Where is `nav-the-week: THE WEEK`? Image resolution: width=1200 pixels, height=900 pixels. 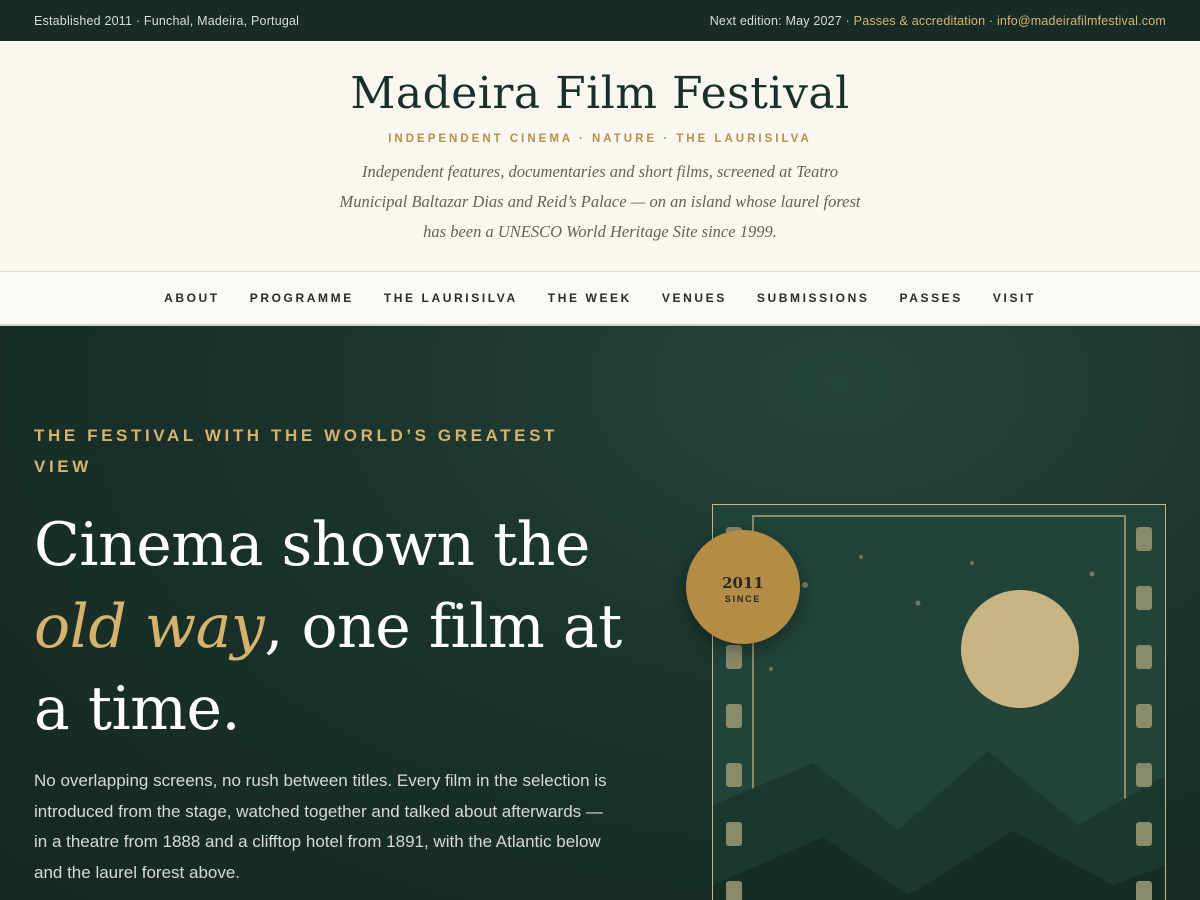 nav-the-week: THE WEEK is located at coordinates (590, 298).